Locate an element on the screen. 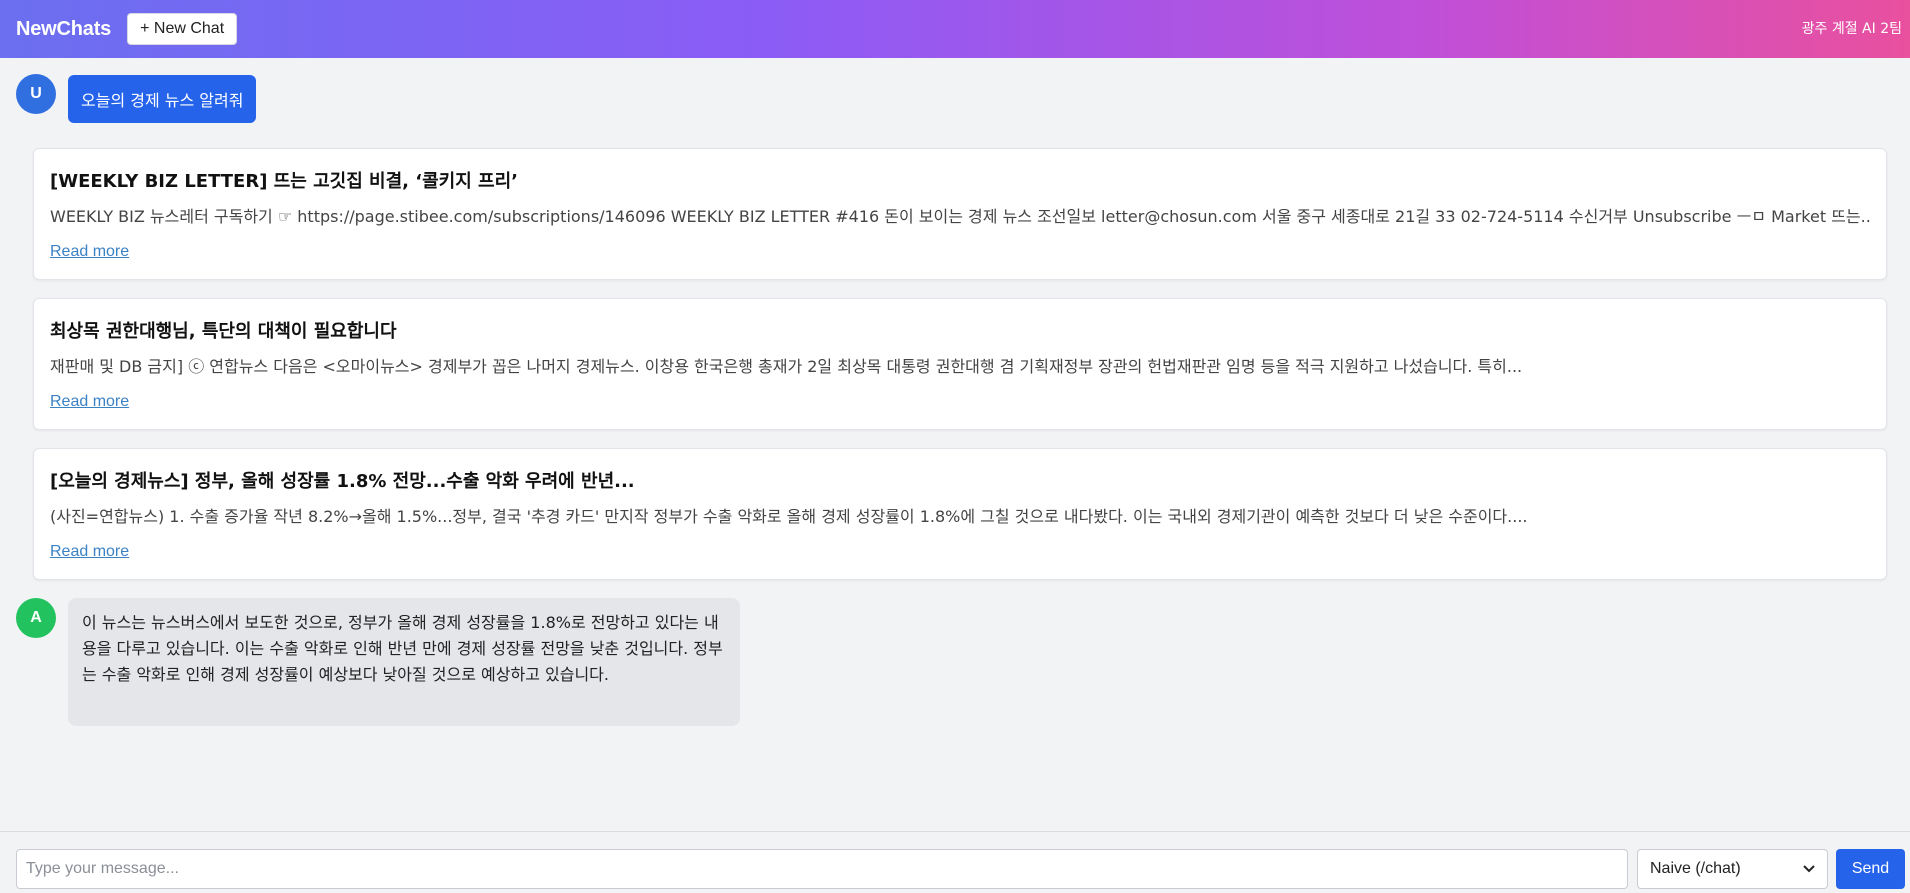 This screenshot has width=1910, height=893. message-input is located at coordinates (822, 869).